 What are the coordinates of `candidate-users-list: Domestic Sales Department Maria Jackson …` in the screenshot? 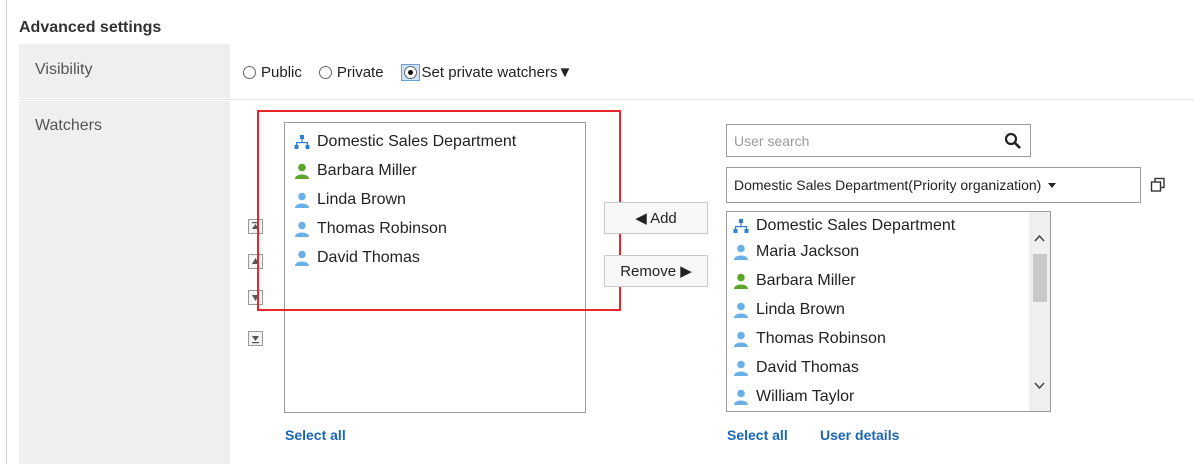 It's located at (888, 311).